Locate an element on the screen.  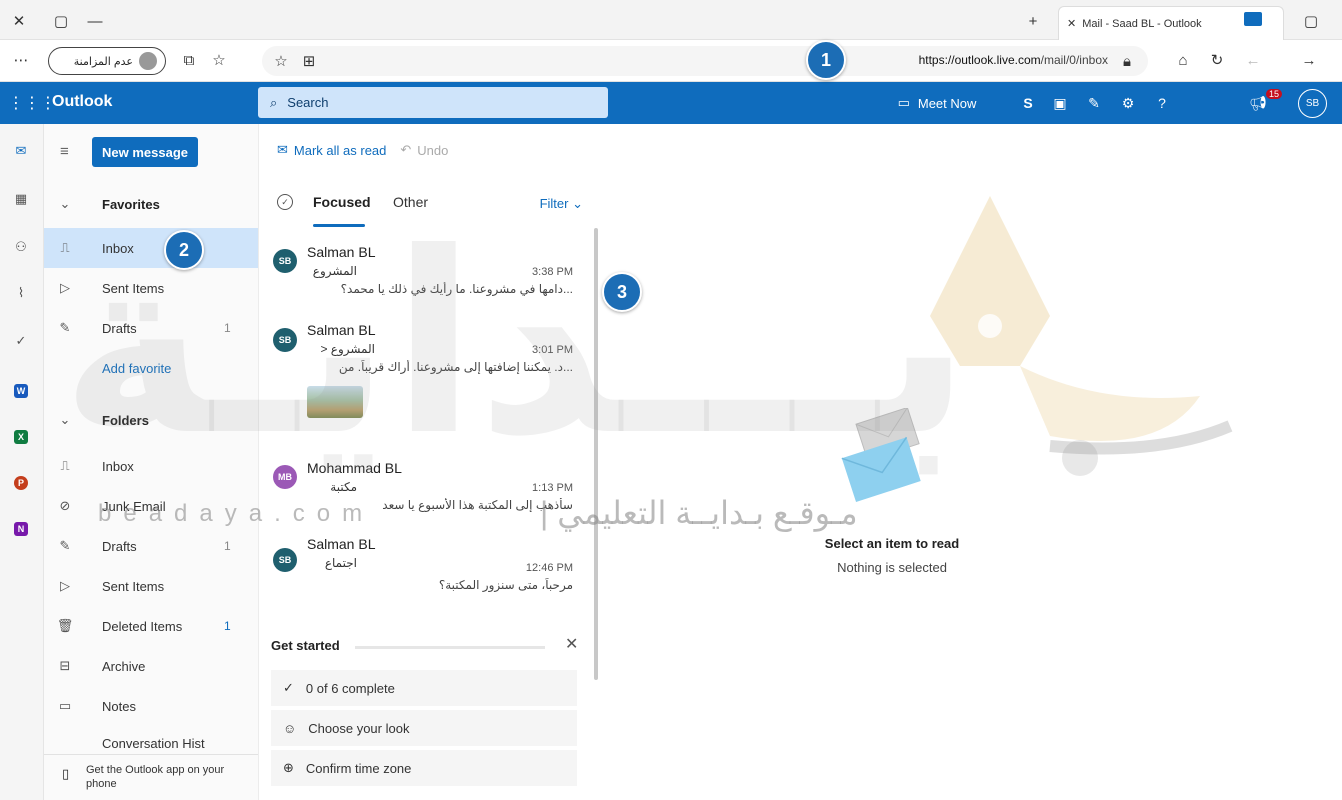
meet-now-button: ▭ Meet Now is located at coordinates (937, 103).